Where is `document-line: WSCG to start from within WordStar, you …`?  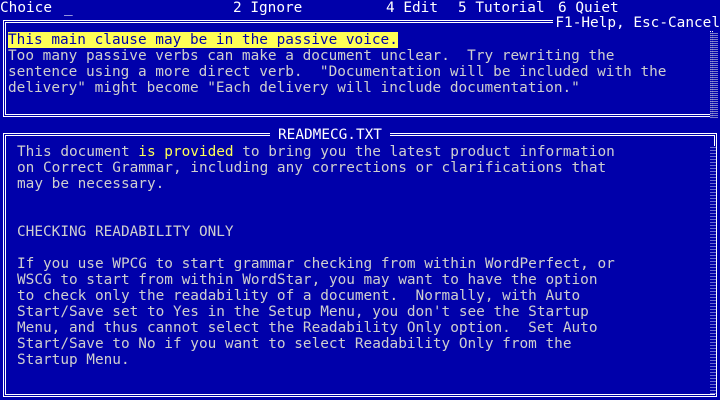 document-line: WSCG to start from within WordStar, you … is located at coordinates (307, 280).